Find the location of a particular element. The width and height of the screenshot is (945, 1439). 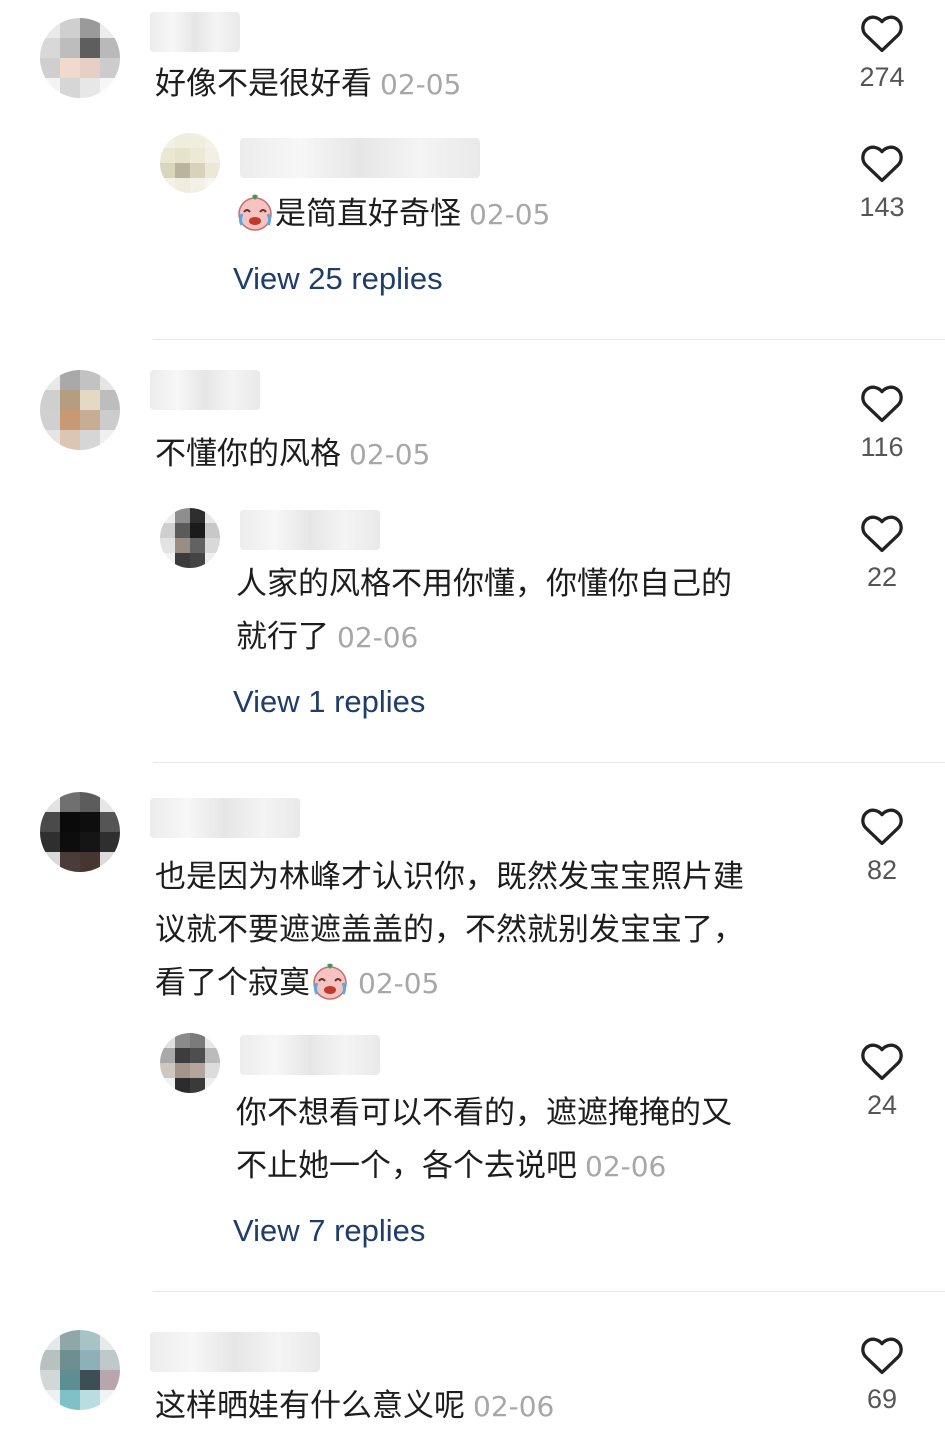

view-replies-link: View 7 replies is located at coordinates (329, 1231).